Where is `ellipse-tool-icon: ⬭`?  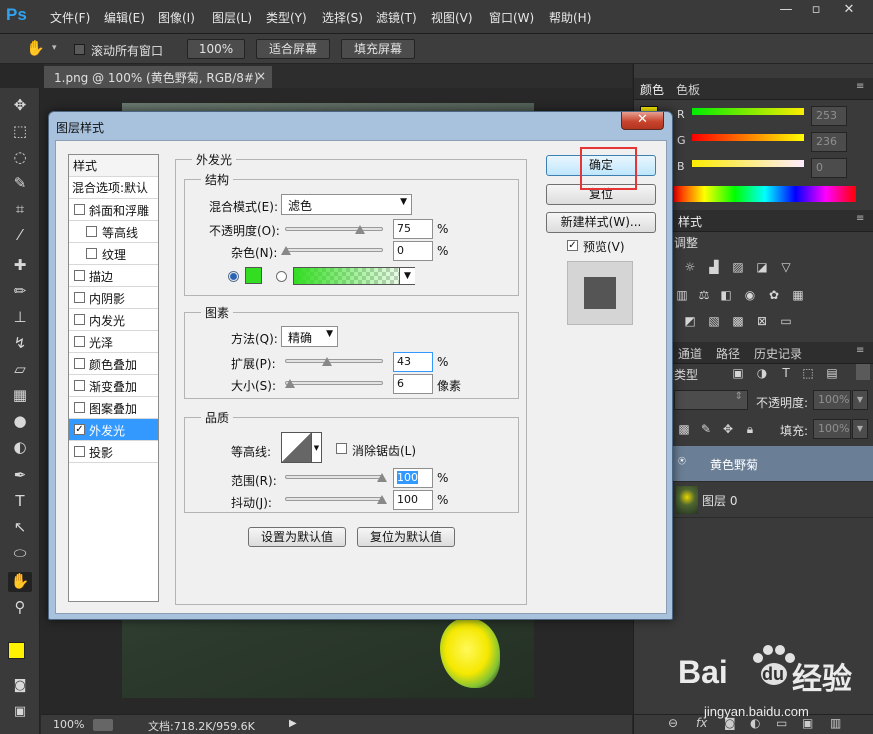
ellipse-tool-icon: ⬭ is located at coordinates (20, 554).